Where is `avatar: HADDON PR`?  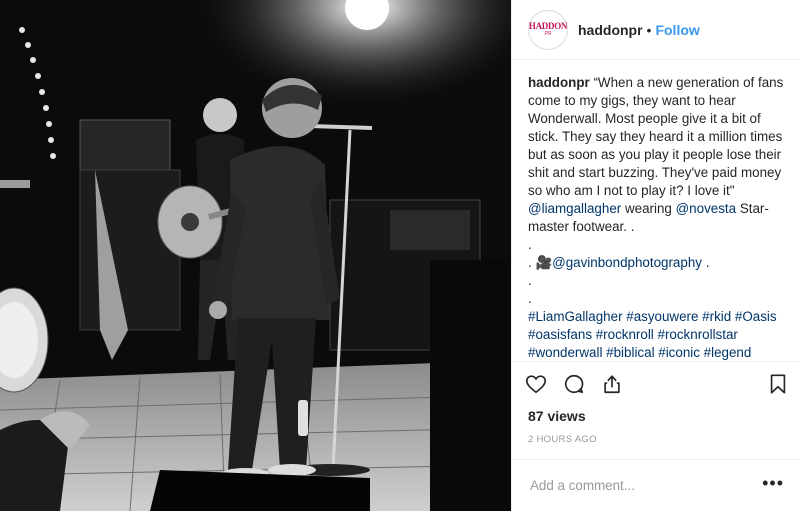
avatar: HADDON PR is located at coordinates (548, 29).